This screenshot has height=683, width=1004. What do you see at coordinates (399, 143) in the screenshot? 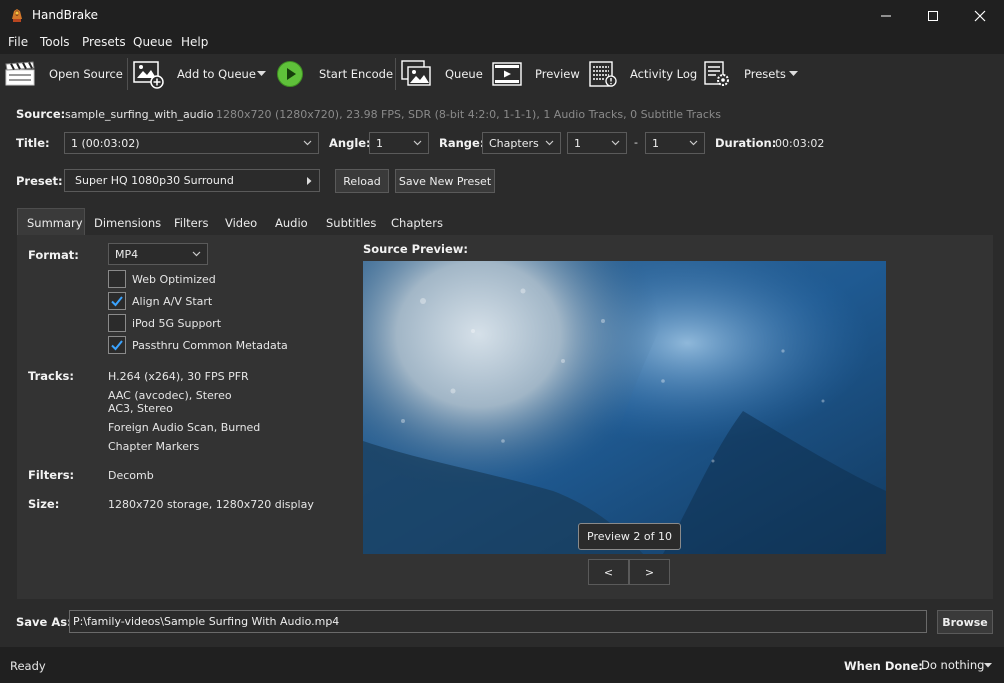
I see `angle-select: 1` at bounding box center [399, 143].